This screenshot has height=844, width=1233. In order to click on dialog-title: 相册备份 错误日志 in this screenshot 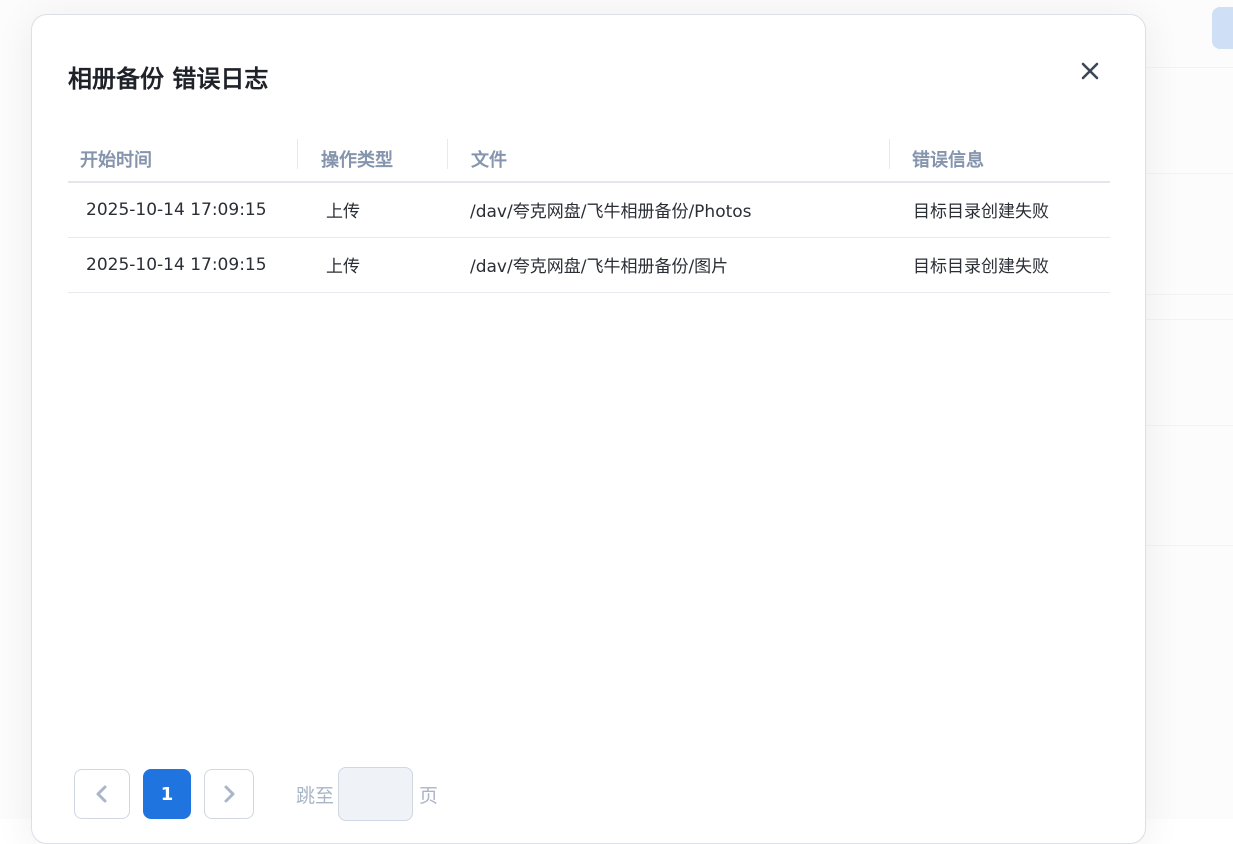, I will do `click(168, 79)`.